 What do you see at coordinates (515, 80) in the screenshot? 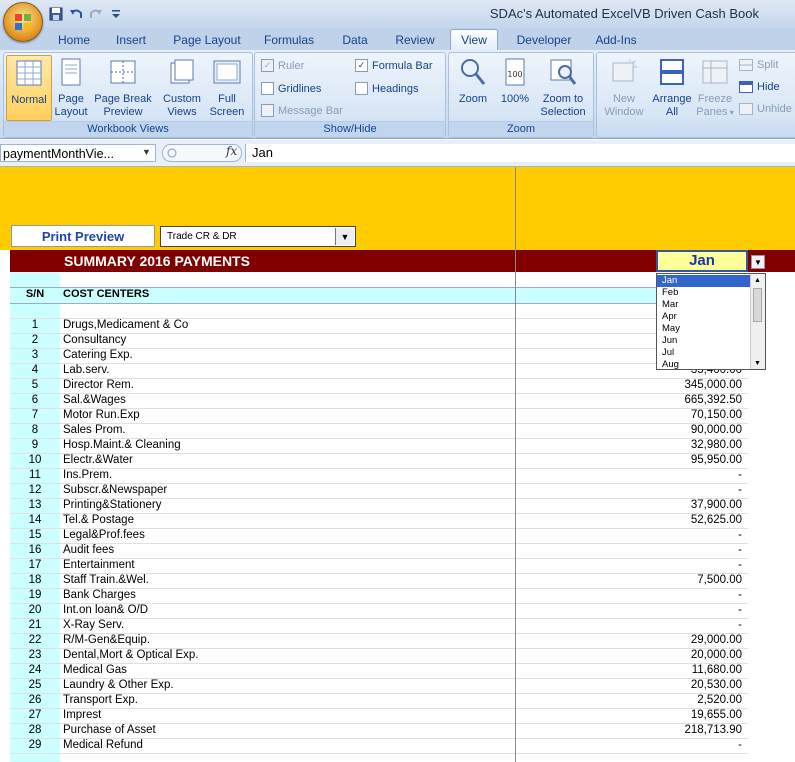
I see `zoom-100-button: 100 100%` at bounding box center [515, 80].